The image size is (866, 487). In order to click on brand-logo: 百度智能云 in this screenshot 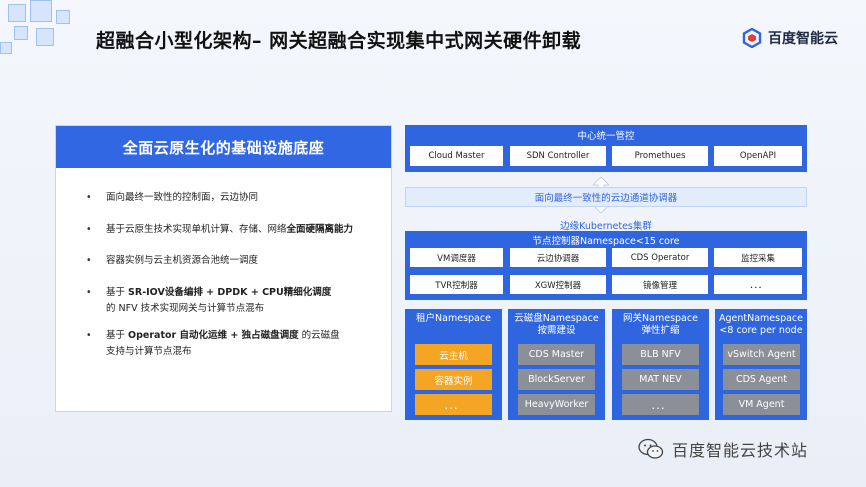, I will do `click(790, 38)`.